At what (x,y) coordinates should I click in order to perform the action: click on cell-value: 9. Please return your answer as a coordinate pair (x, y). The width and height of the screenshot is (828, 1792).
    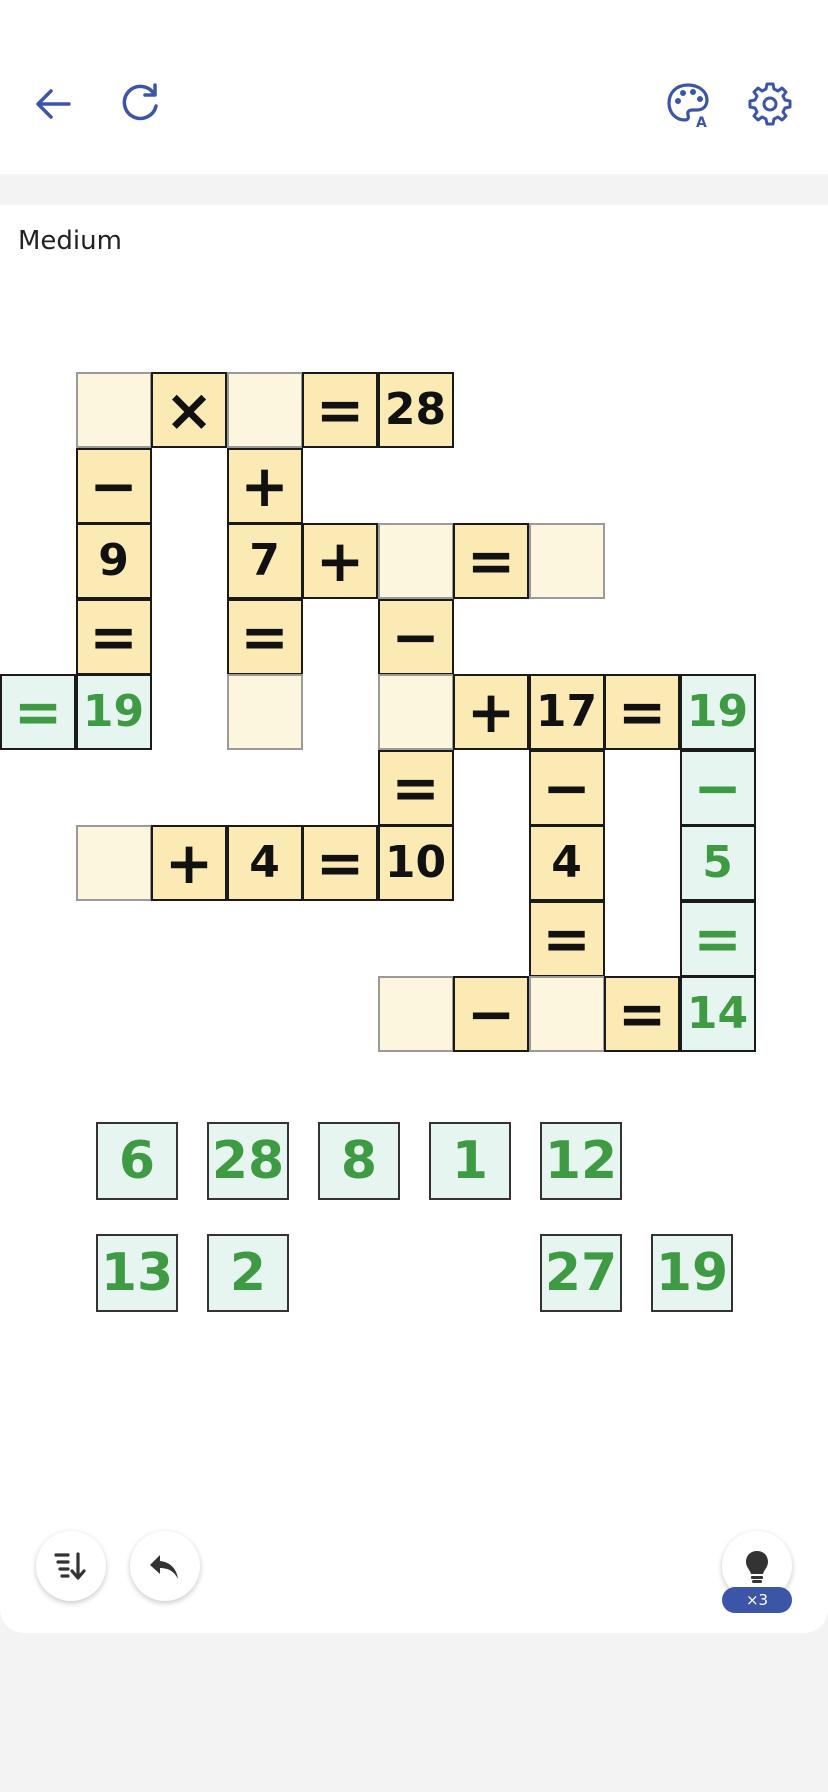
    Looking at the image, I should click on (113, 560).